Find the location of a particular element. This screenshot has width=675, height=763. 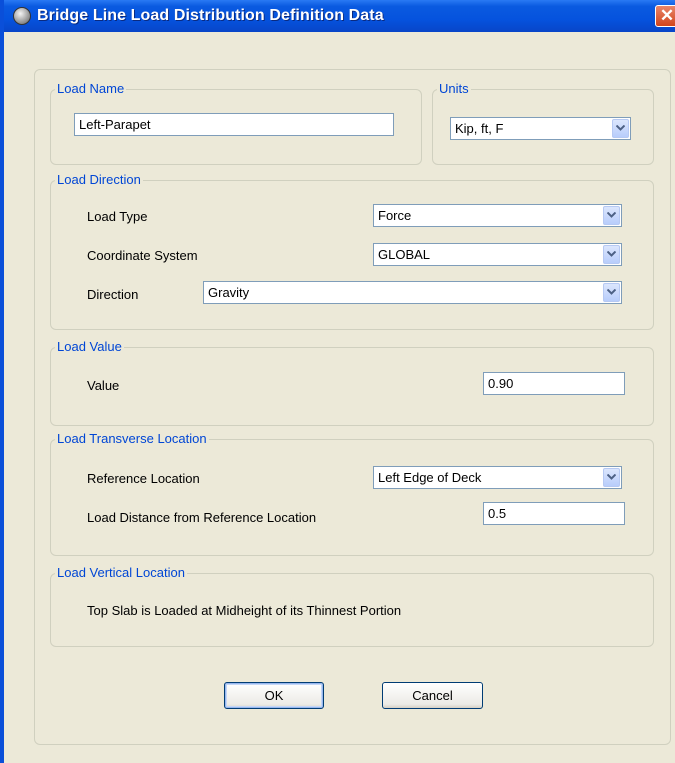

load-name-input: Left-Parapet is located at coordinates (234, 124).